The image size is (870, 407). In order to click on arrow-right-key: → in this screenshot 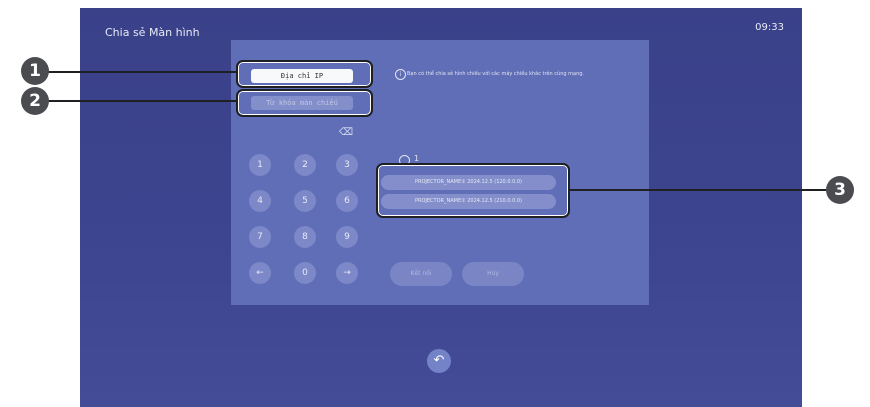, I will do `click(347, 273)`.